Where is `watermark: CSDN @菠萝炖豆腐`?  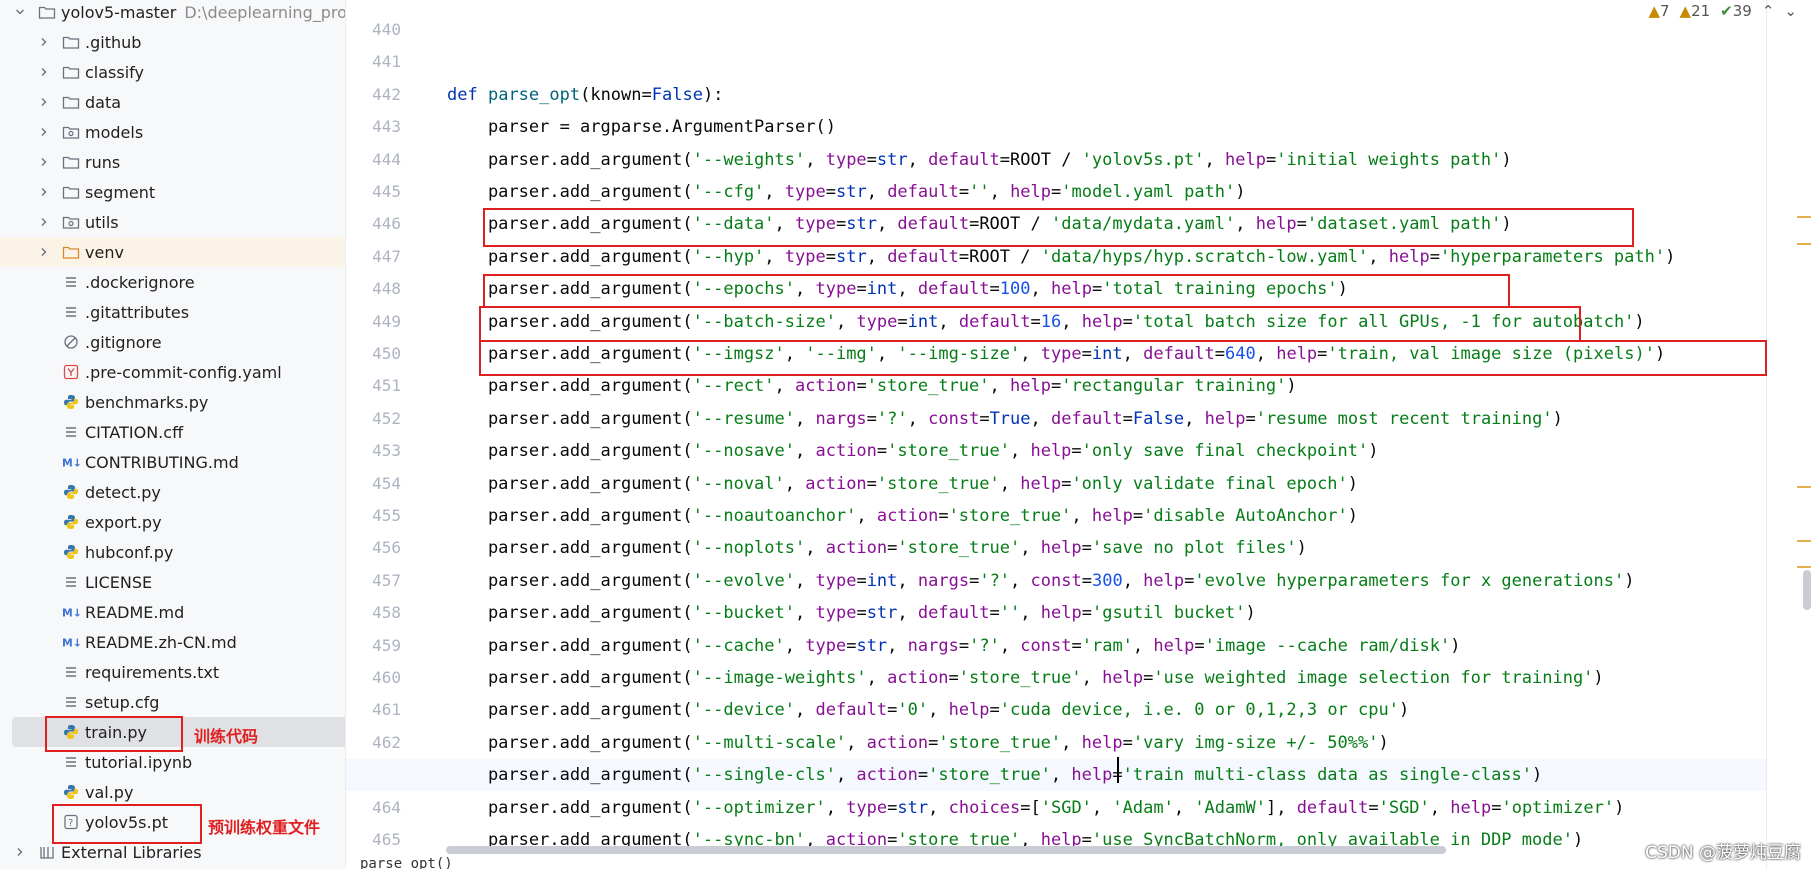
watermark: CSDN @菠萝炖豆腐 is located at coordinates (1723, 853).